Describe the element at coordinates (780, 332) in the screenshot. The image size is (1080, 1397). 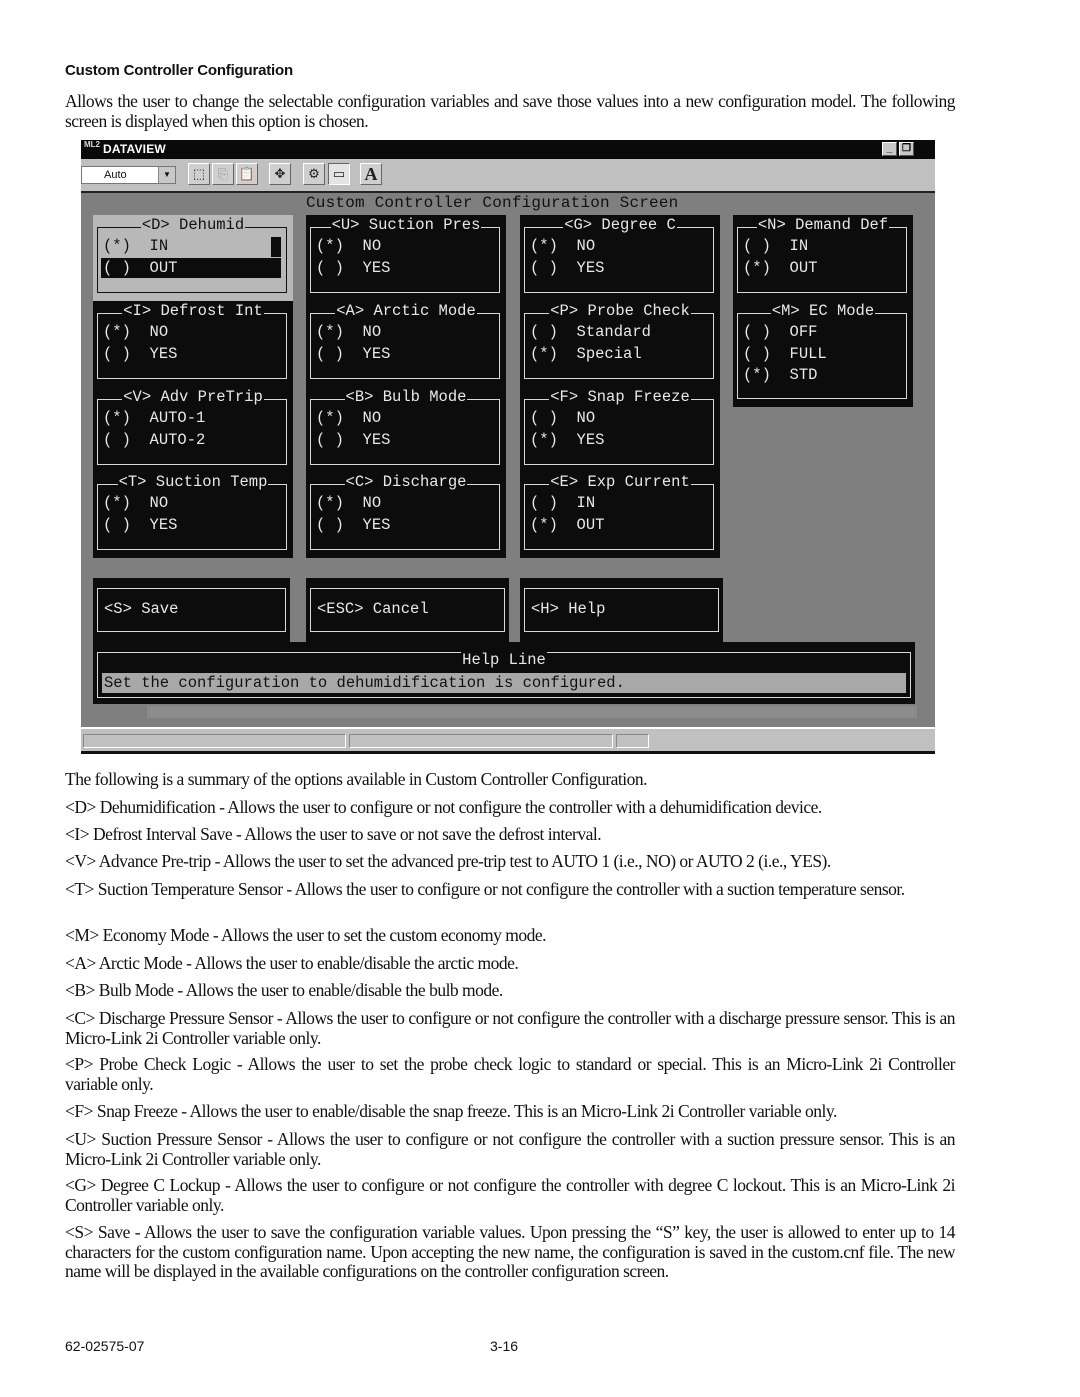
I see `option-off: ( ) OFF` at that location.